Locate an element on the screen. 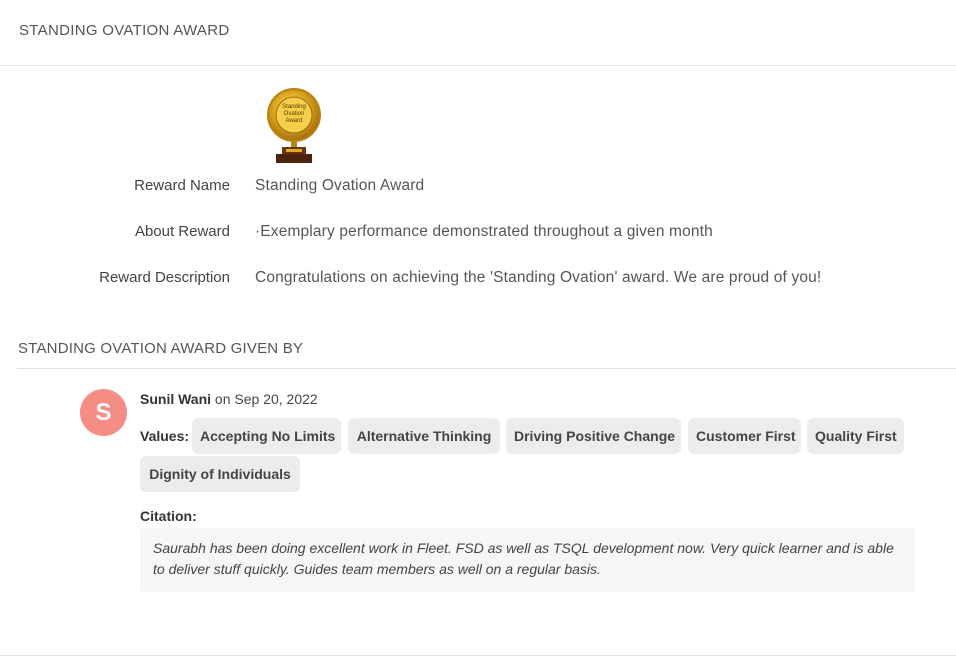 The image size is (956, 662). reward-name-label: Reward Name is located at coordinates (182, 185).